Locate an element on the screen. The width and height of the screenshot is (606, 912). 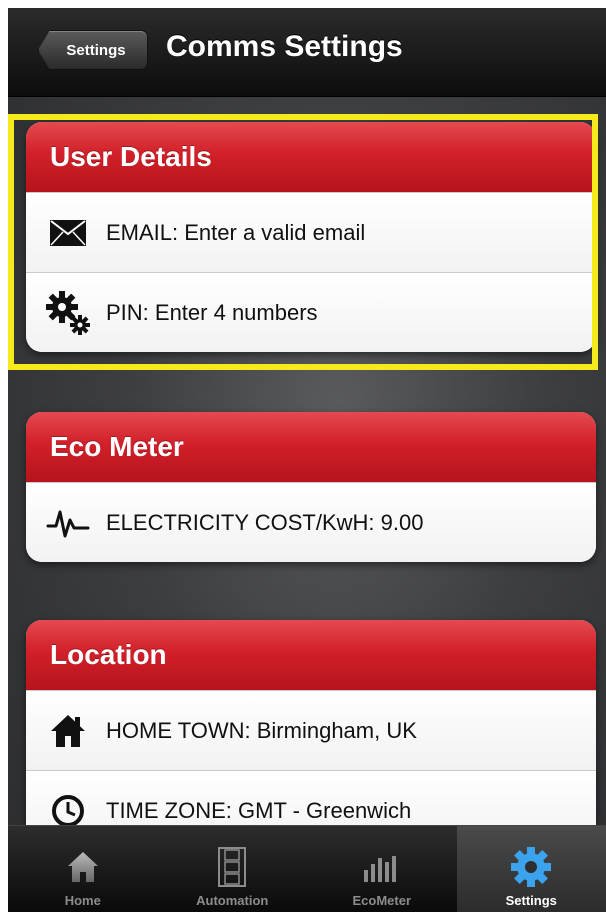
tab-ecometer: EcoMeter is located at coordinates (382, 869).